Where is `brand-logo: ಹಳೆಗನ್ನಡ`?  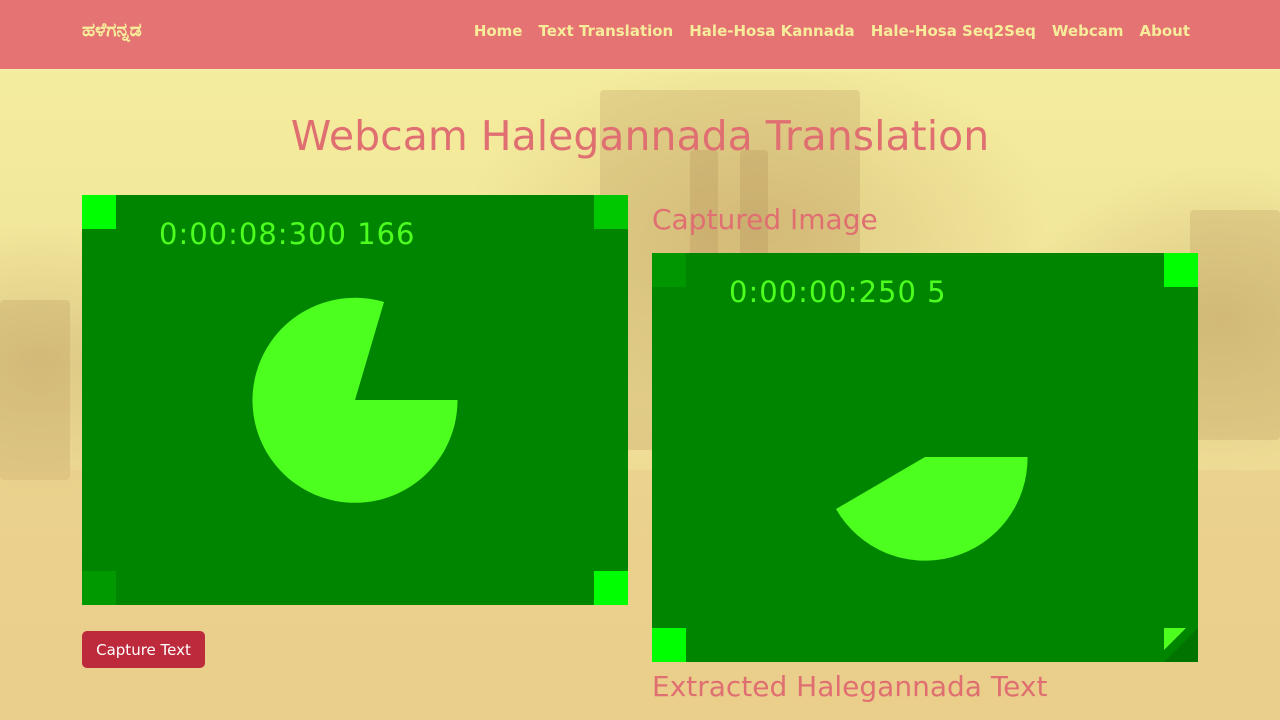
brand-logo: ಹಳೆಗನ್ನಡ is located at coordinates (112, 30).